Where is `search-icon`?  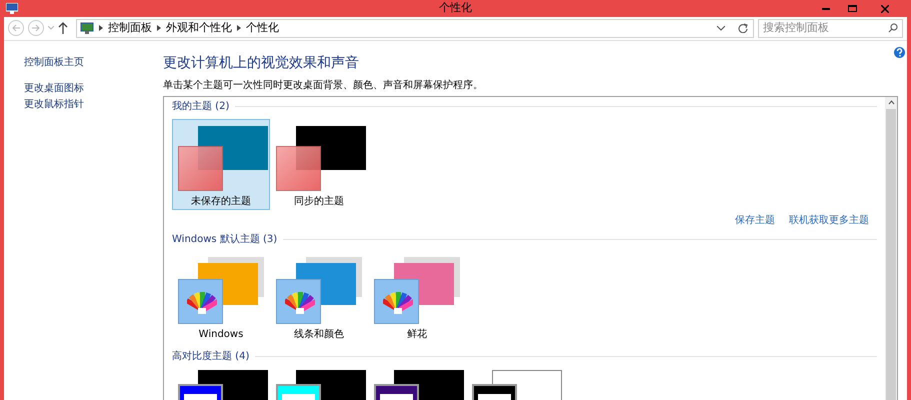
search-icon is located at coordinates (893, 28).